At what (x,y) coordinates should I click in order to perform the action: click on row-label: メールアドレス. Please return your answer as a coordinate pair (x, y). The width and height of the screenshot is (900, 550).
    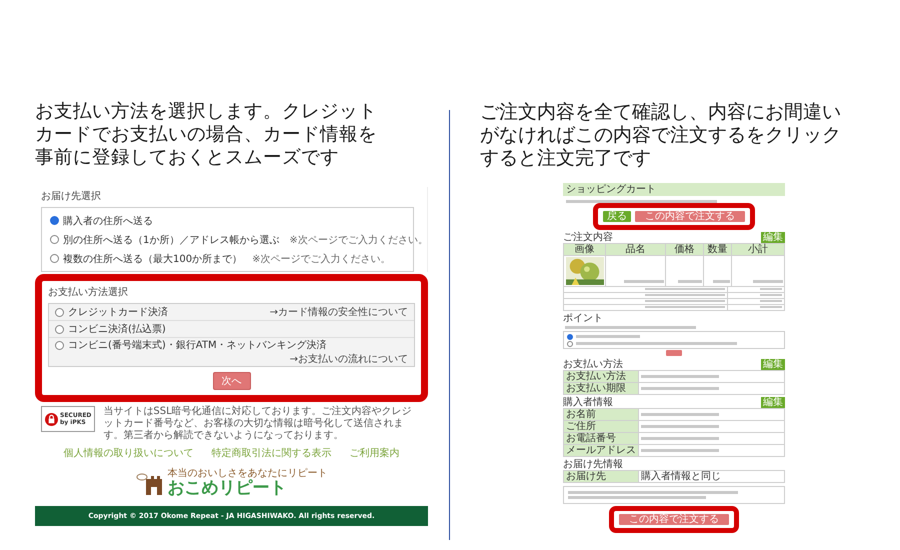
    Looking at the image, I should click on (601, 451).